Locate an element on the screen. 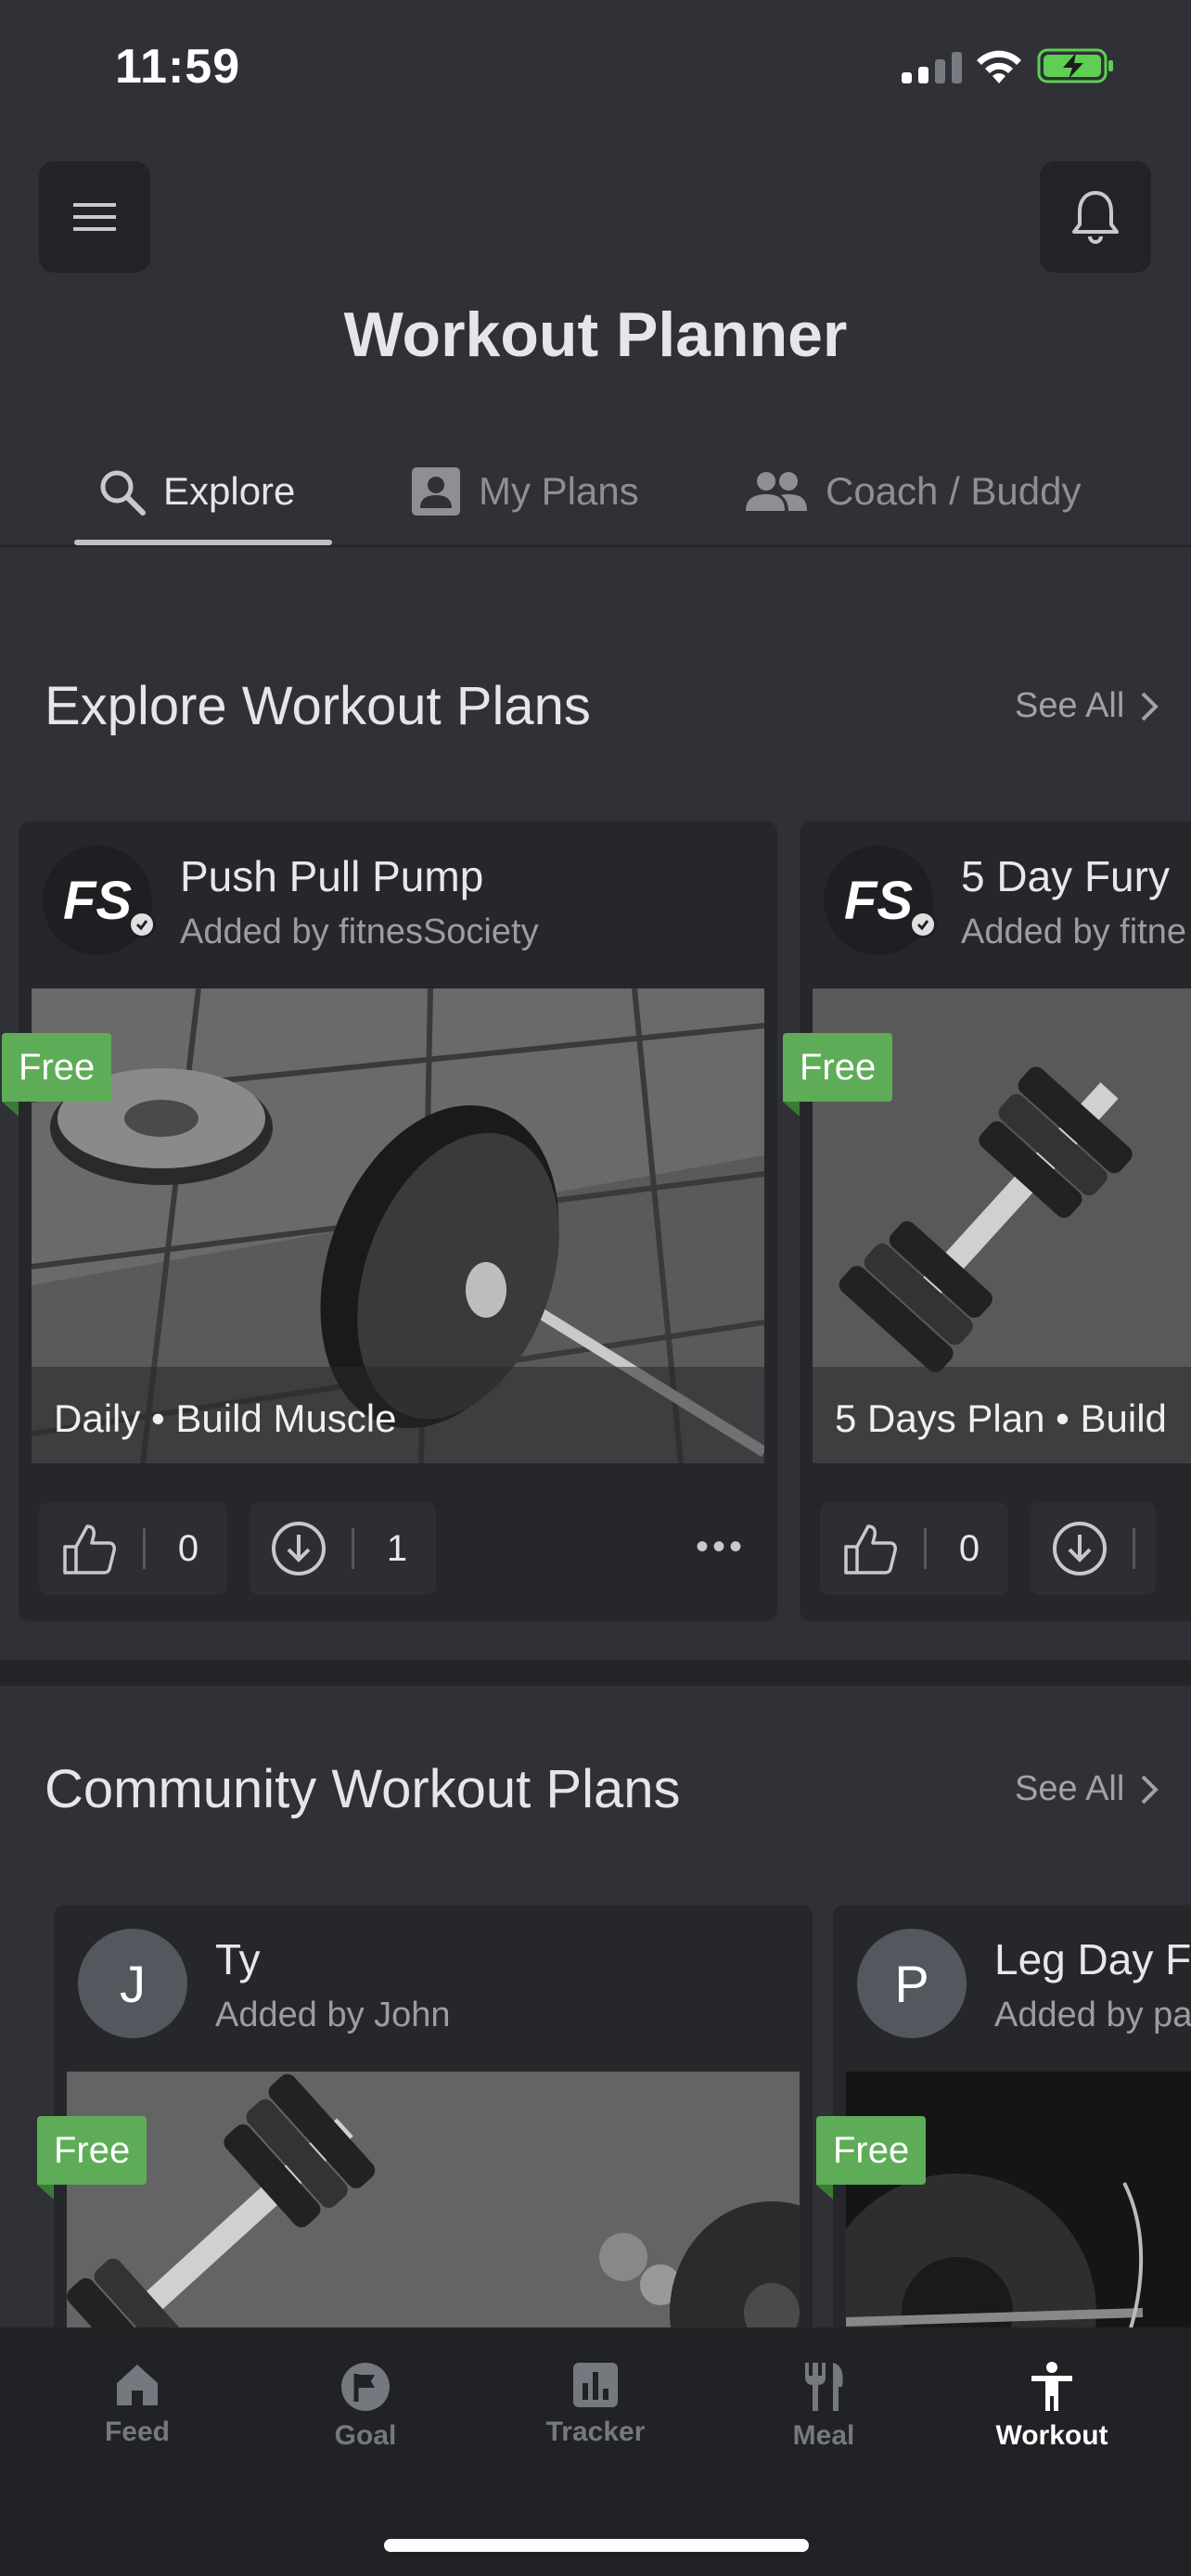 This screenshot has height=2576, width=1191. plan-author: Added by John is located at coordinates (333, 2015).